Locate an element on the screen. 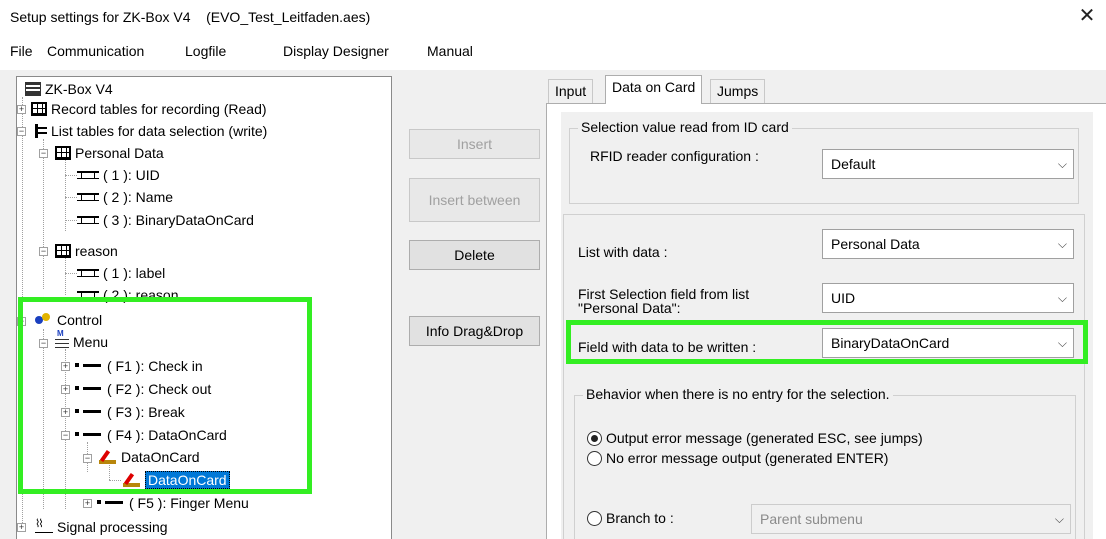 The height and width of the screenshot is (539, 1106). branch-to-select: Parent submenu ⌵ is located at coordinates (911, 519).